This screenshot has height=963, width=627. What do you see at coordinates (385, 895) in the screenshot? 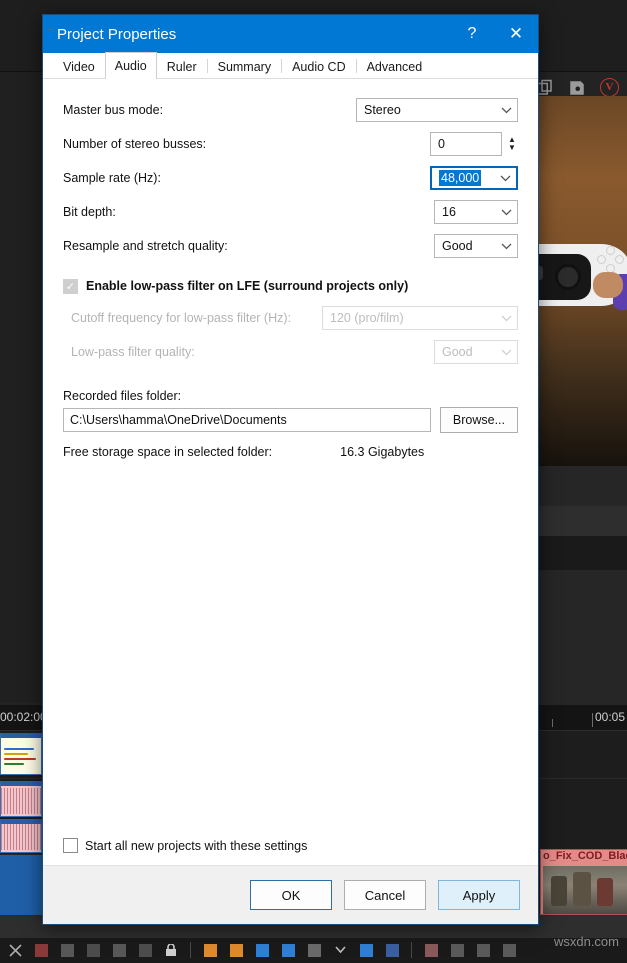
I see `cancel-button: Cancel` at bounding box center [385, 895].